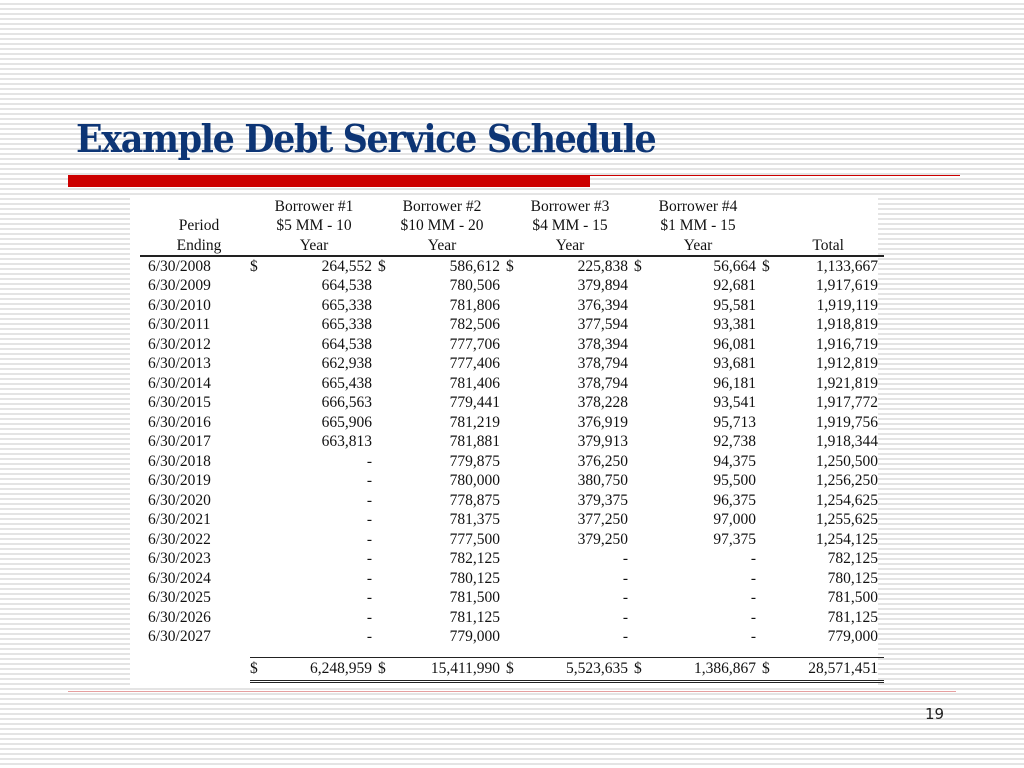 Image resolution: width=1024 pixels, height=768 pixels. What do you see at coordinates (366, 138) in the screenshot?
I see `slide-title: Example Debt Service Schedule` at bounding box center [366, 138].